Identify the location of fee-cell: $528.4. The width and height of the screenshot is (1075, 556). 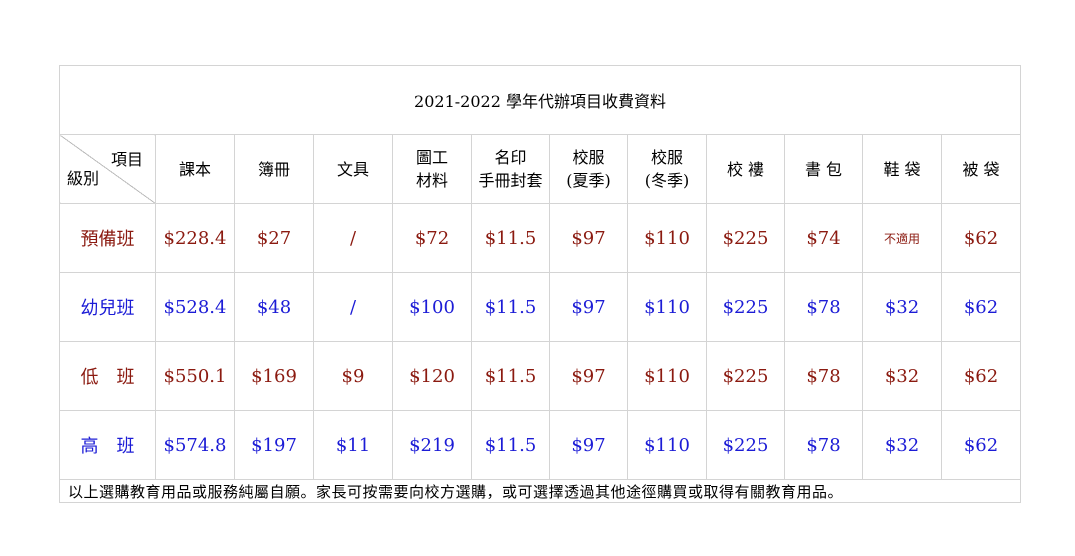
(195, 307).